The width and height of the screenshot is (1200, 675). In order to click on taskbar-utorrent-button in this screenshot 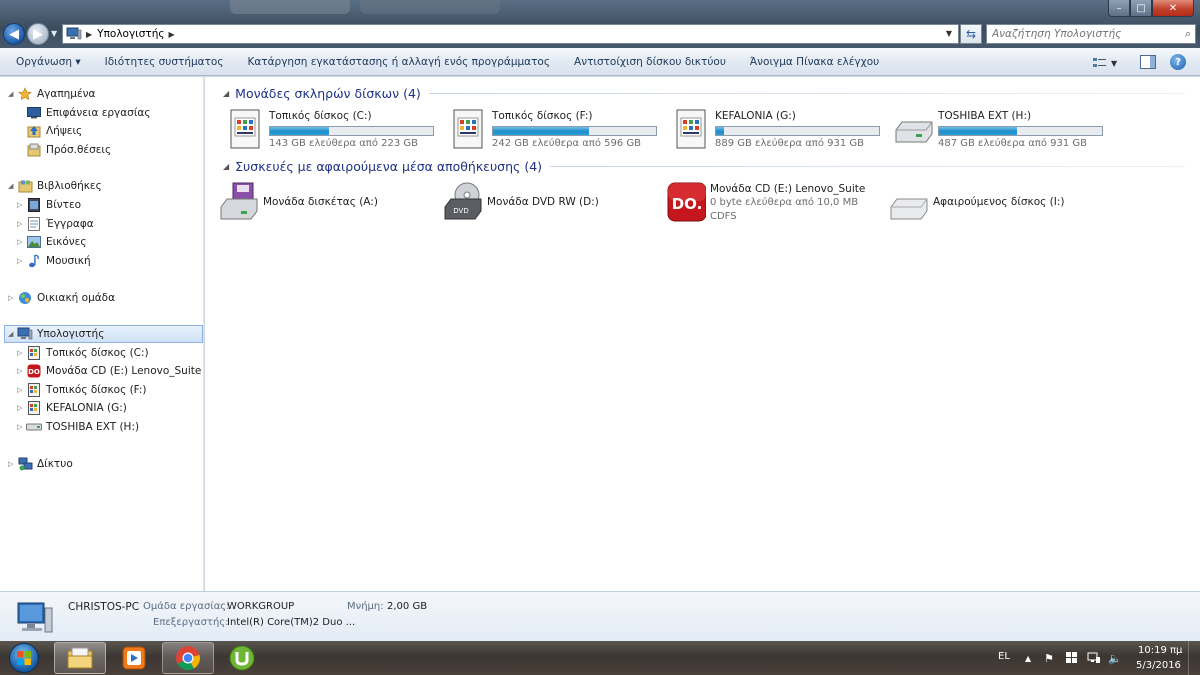, I will do `click(242, 658)`.